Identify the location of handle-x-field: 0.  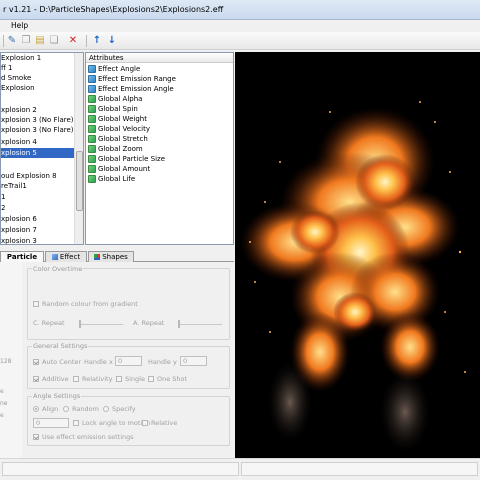
(128, 361).